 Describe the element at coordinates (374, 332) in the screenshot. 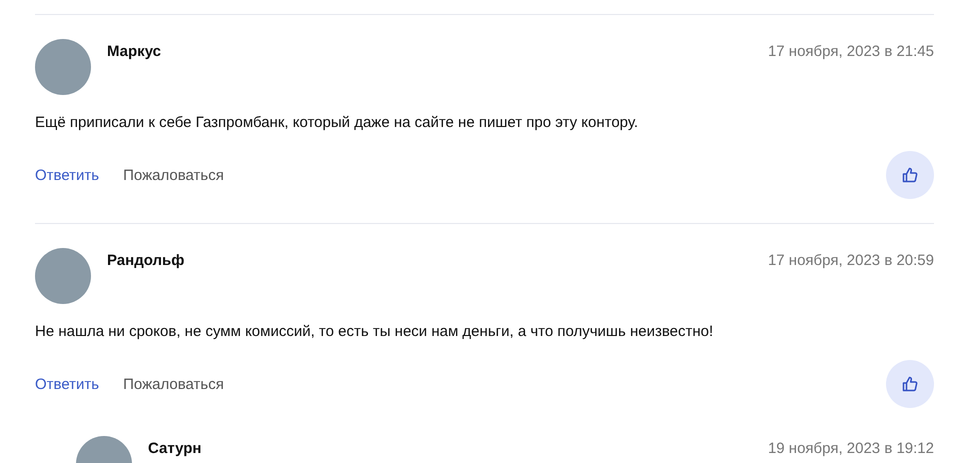

I see `comment-text: Не нашла ни сроков, не сумм комиссий, то есть ты неси нам деньги, а что получишь неизвестно!` at that location.